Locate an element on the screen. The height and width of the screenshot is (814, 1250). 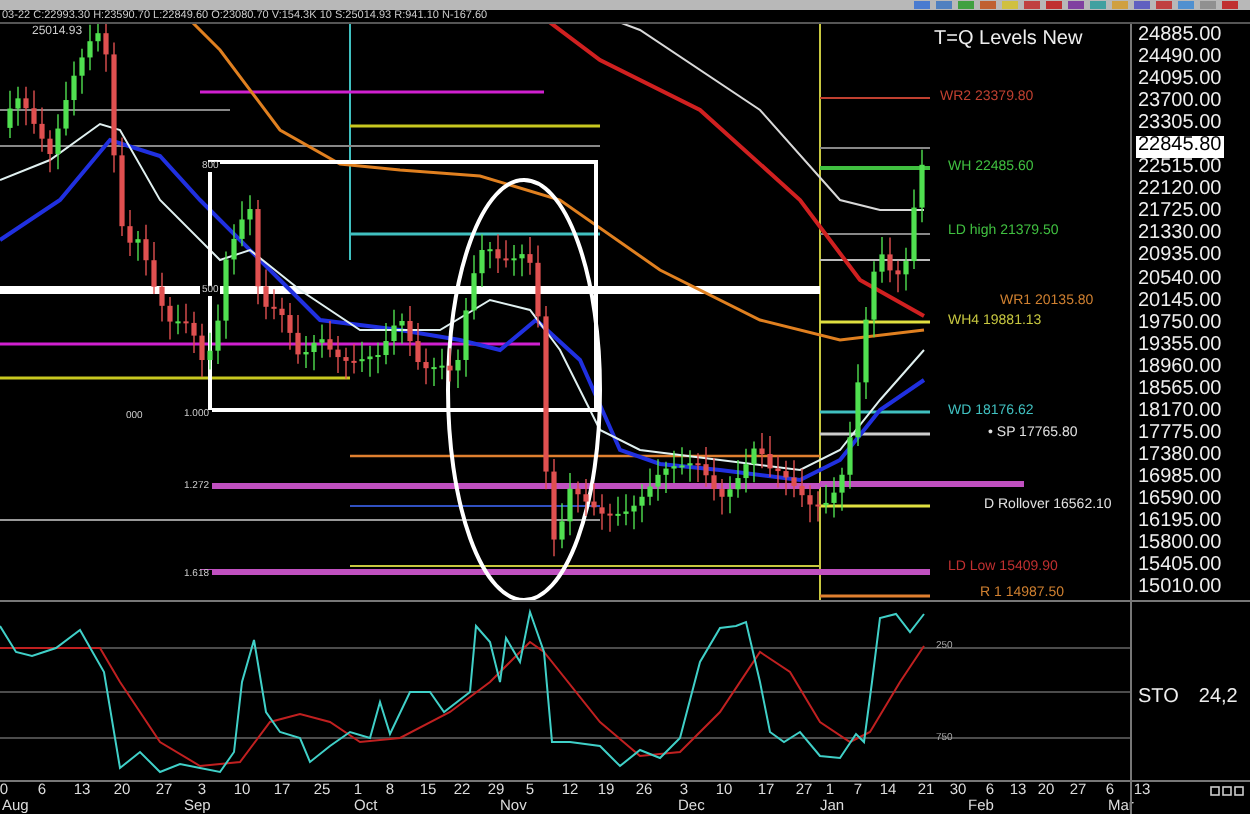
price-label: 24490.00 is located at coordinates (1180, 59).